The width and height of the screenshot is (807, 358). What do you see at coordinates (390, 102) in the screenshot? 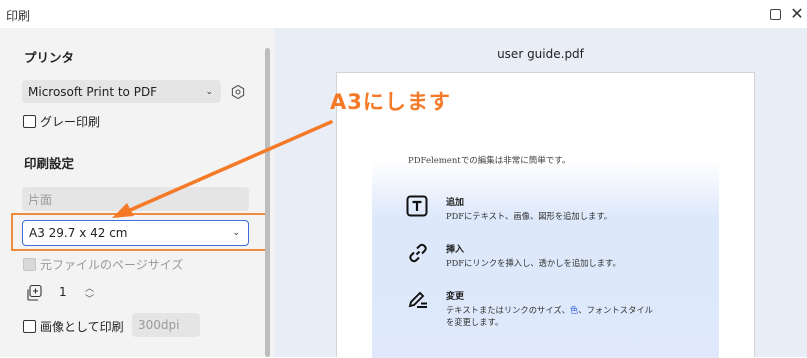
I see `annotation-label: A3にします` at bounding box center [390, 102].